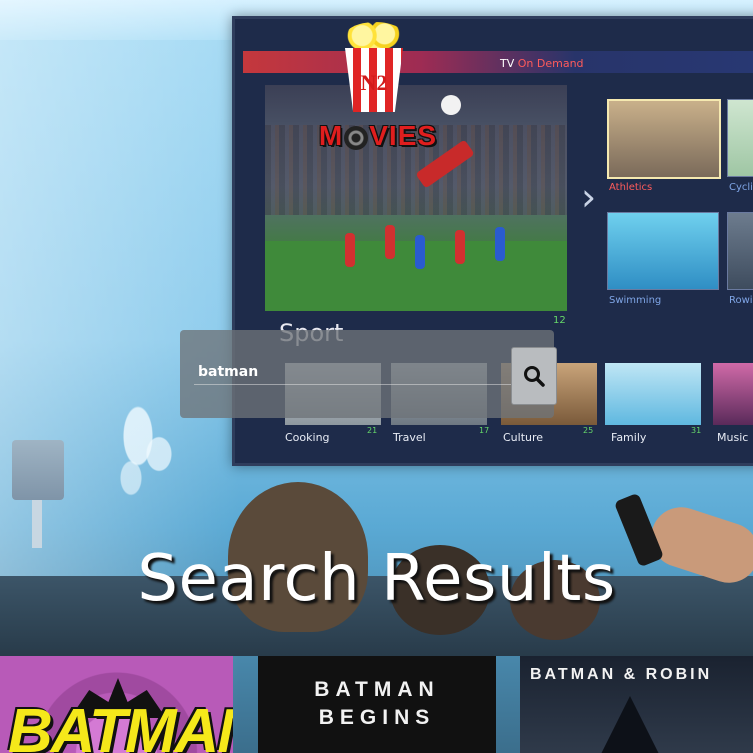 The width and height of the screenshot is (753, 753). What do you see at coordinates (377, 704) in the screenshot?
I see `poster-batman-begins: BATMAN BEGINS` at bounding box center [377, 704].